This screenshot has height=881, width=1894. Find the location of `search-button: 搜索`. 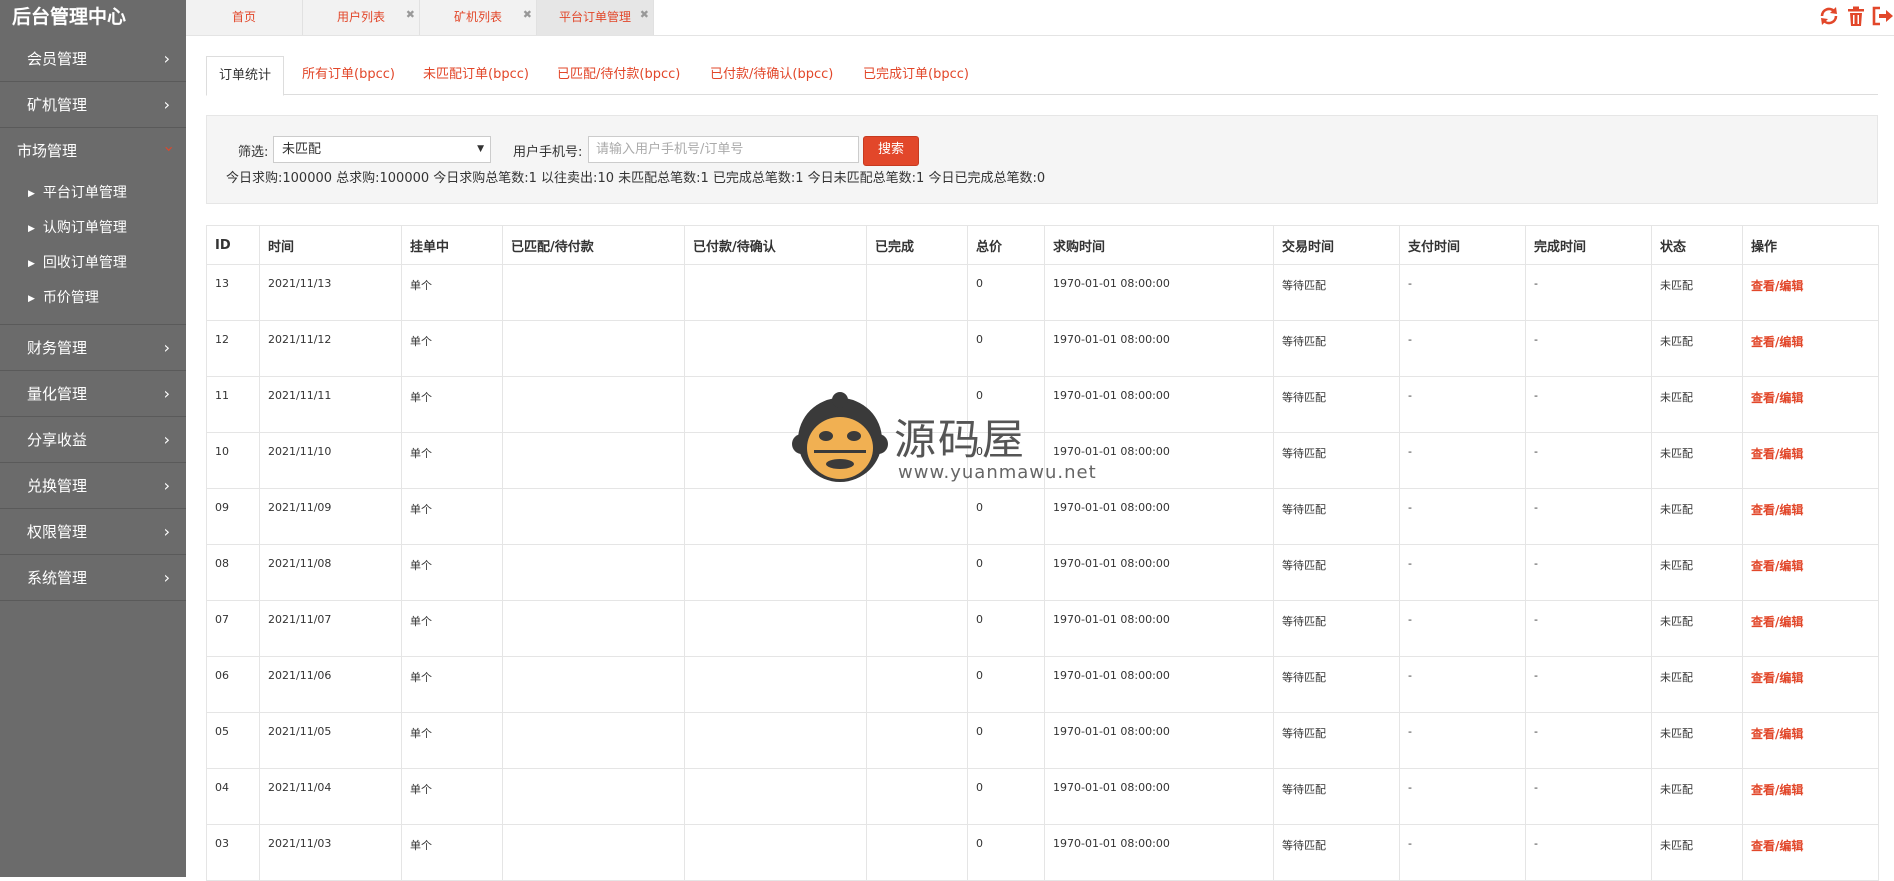

search-button: 搜索 is located at coordinates (891, 151).